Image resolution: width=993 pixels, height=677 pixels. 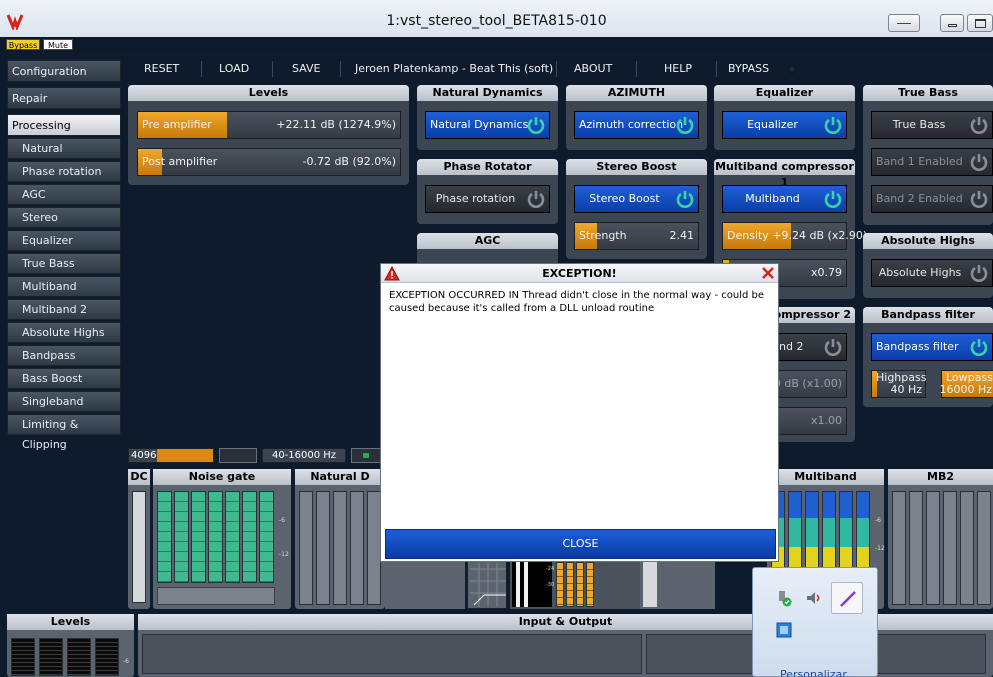 What do you see at coordinates (64, 309) in the screenshot?
I see `sidebar-item-multiband-2: Multiband 2` at bounding box center [64, 309].